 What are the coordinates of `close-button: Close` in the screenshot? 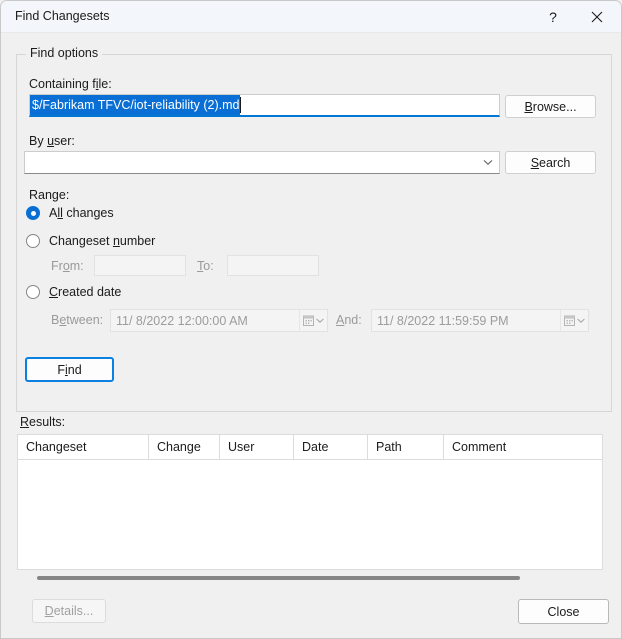 It's located at (563, 611).